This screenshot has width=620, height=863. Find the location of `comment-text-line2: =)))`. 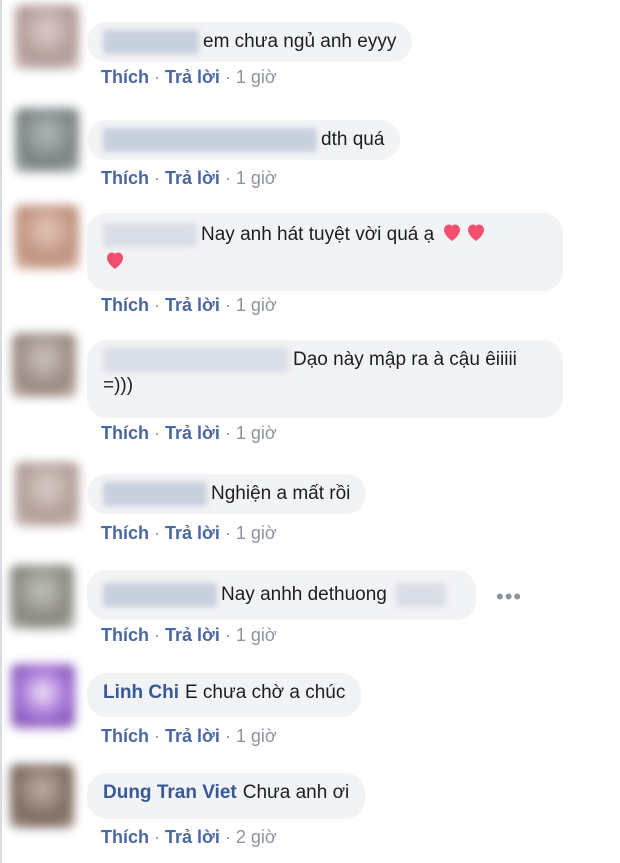

comment-text-line2: =))) is located at coordinates (118, 385).